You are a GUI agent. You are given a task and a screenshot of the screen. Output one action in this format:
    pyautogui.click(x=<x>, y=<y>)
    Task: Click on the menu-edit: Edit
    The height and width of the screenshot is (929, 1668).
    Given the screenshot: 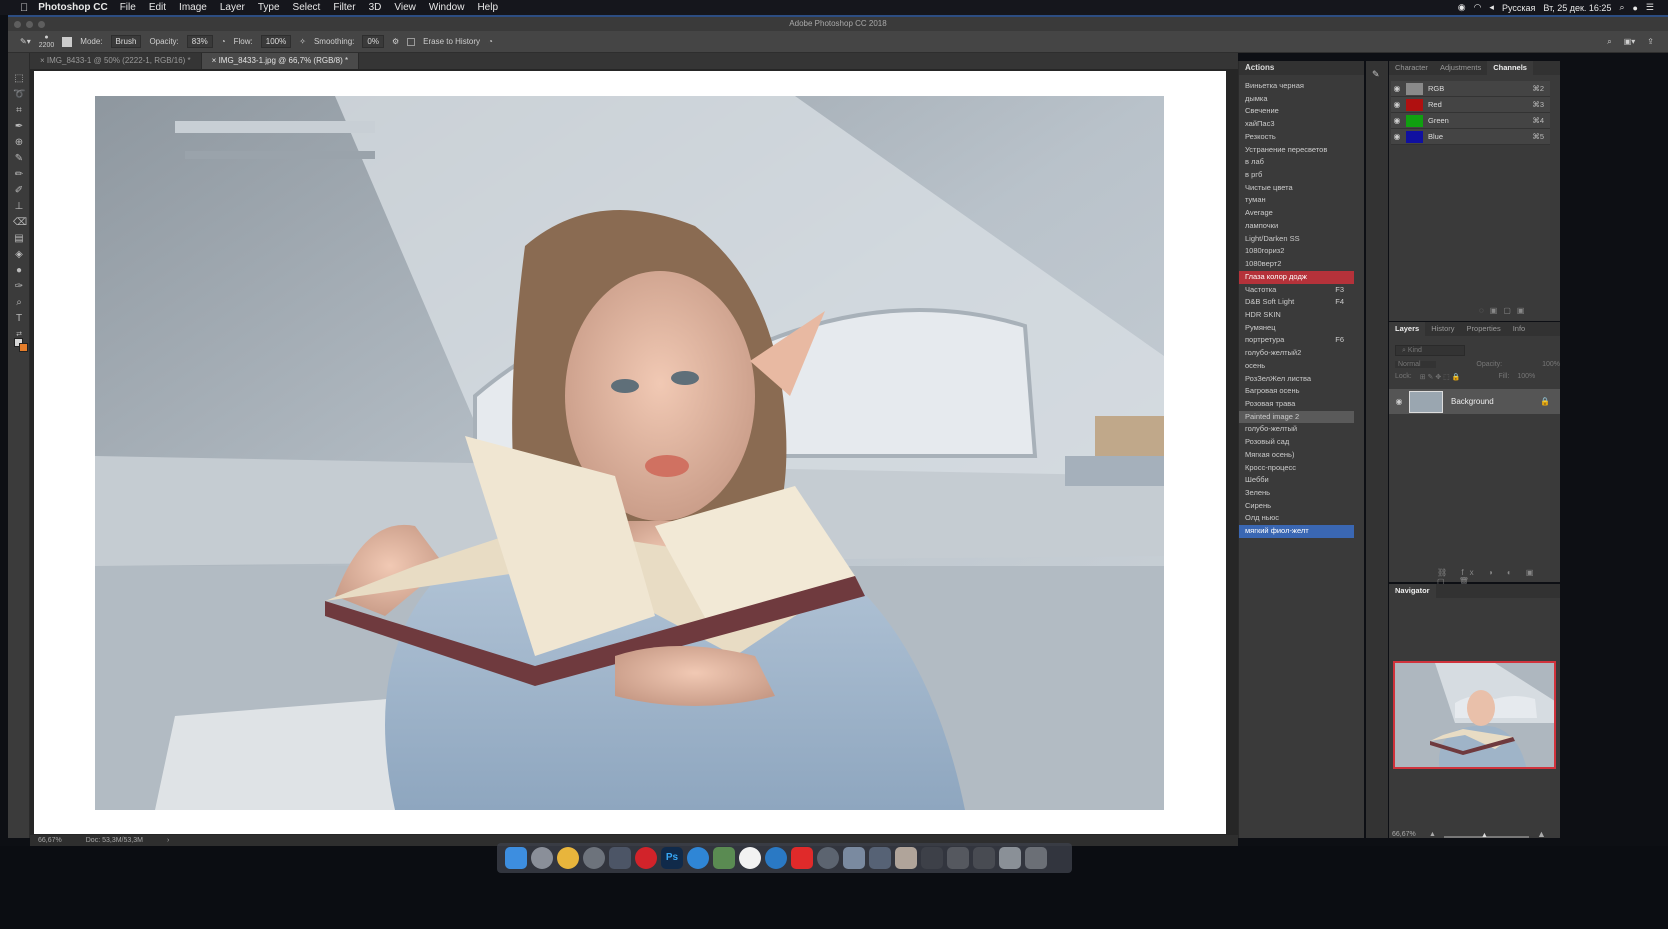 What is the action you would take?
    pyautogui.click(x=157, y=7)
    